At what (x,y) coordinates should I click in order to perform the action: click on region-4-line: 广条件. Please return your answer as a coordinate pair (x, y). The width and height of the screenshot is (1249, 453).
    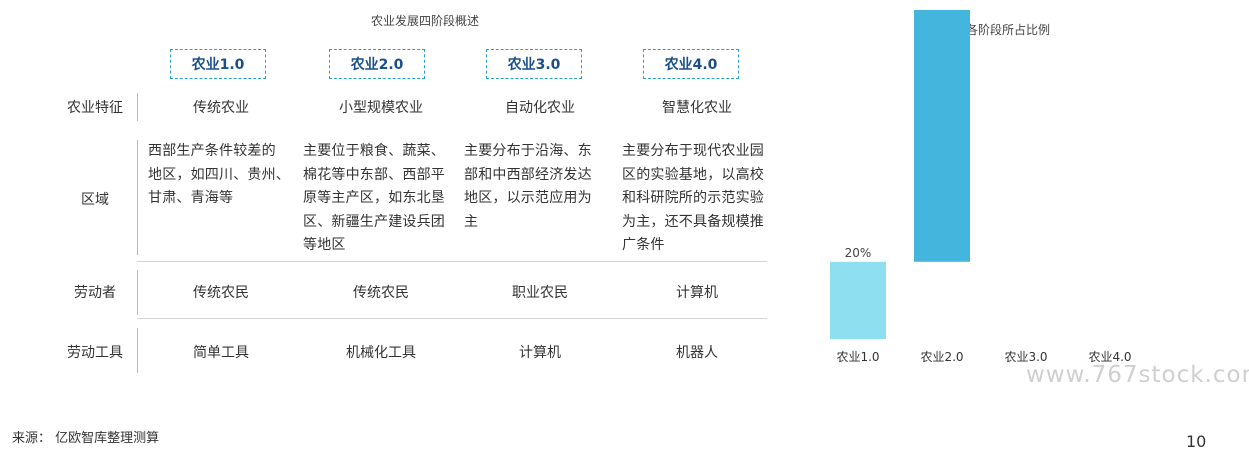
    Looking at the image, I should click on (643, 245).